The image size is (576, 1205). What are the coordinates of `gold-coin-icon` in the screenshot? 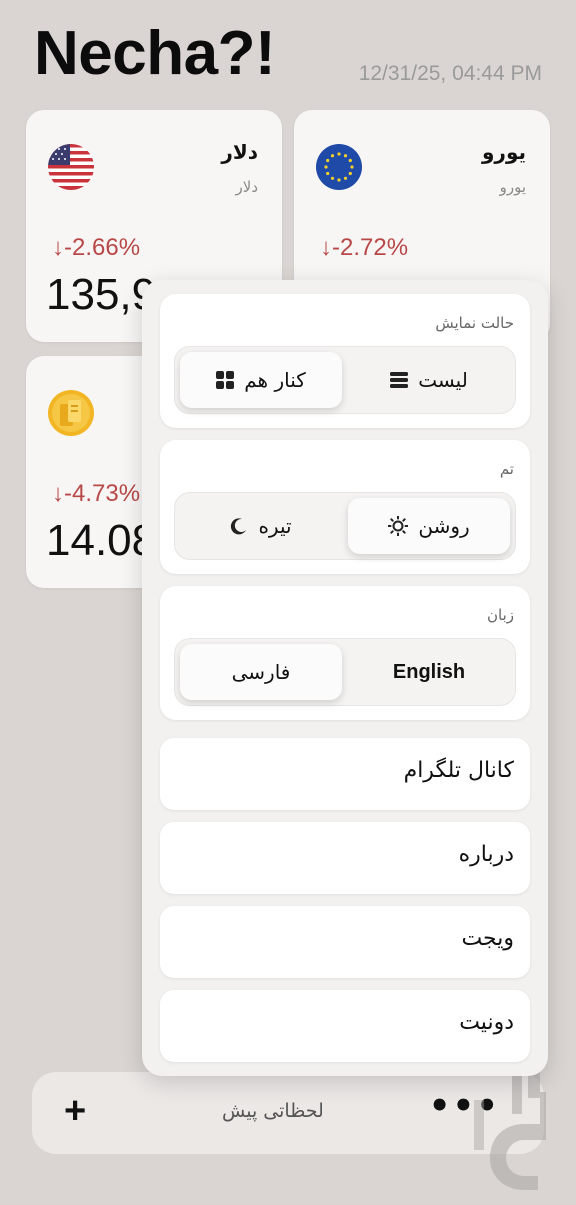 It's located at (71, 413).